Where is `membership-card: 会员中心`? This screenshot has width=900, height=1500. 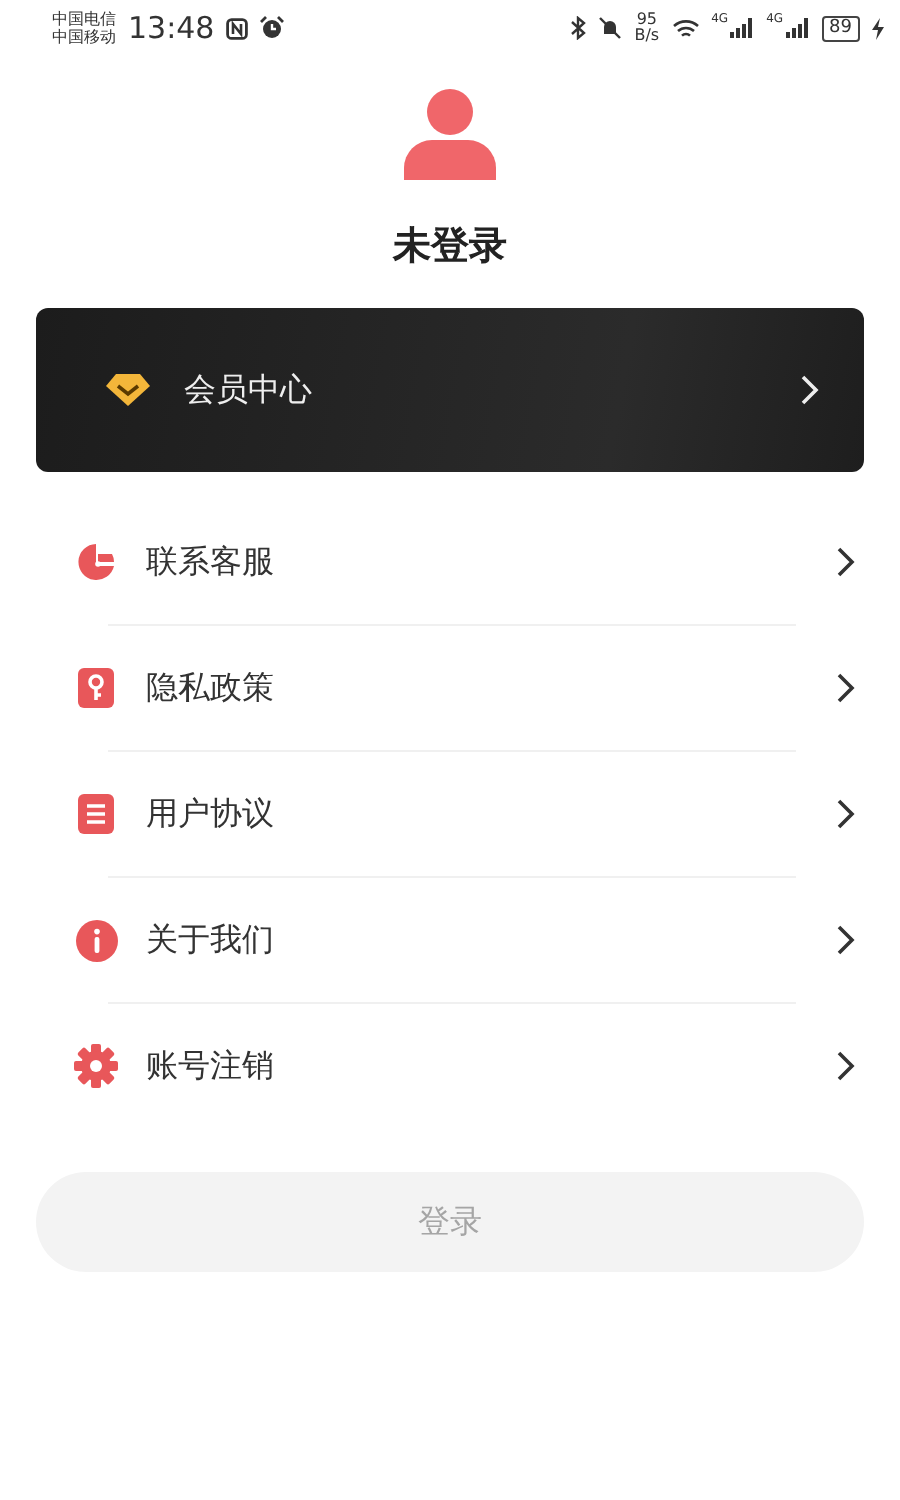 membership-card: 会员中心 is located at coordinates (450, 390).